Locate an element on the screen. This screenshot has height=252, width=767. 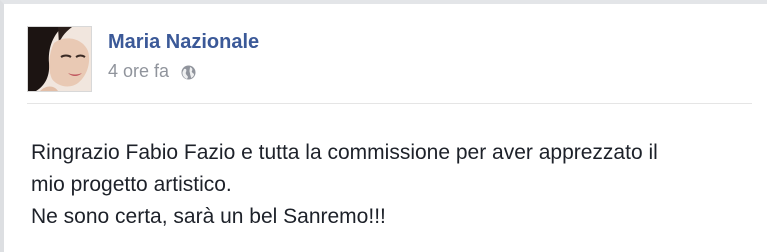
timestamp-link: 4 ore fa is located at coordinates (138, 71).